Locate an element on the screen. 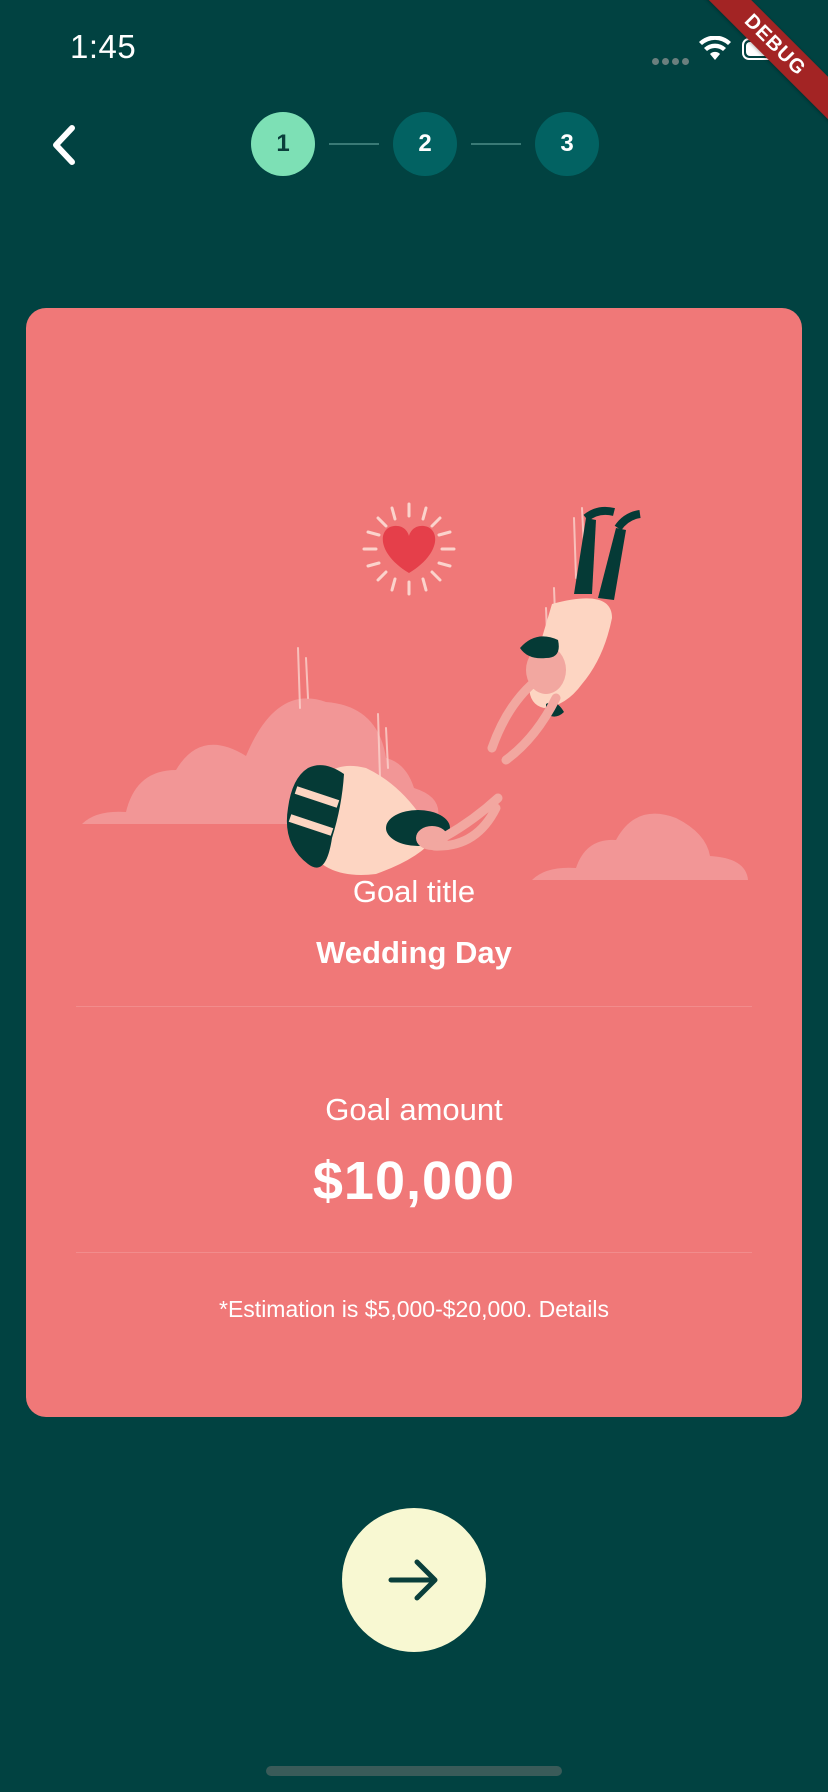 This screenshot has width=828, height=1792. back-button is located at coordinates (63, 145).